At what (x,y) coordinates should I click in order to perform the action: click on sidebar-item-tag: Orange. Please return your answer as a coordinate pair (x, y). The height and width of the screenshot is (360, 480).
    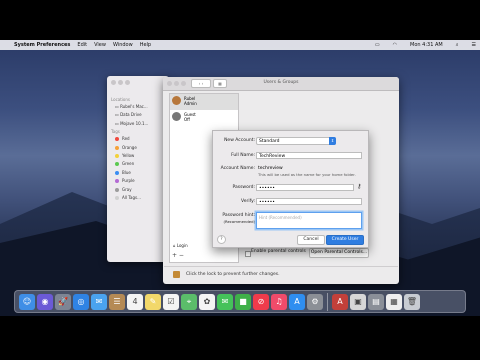
    Looking at the image, I should click on (138, 148).